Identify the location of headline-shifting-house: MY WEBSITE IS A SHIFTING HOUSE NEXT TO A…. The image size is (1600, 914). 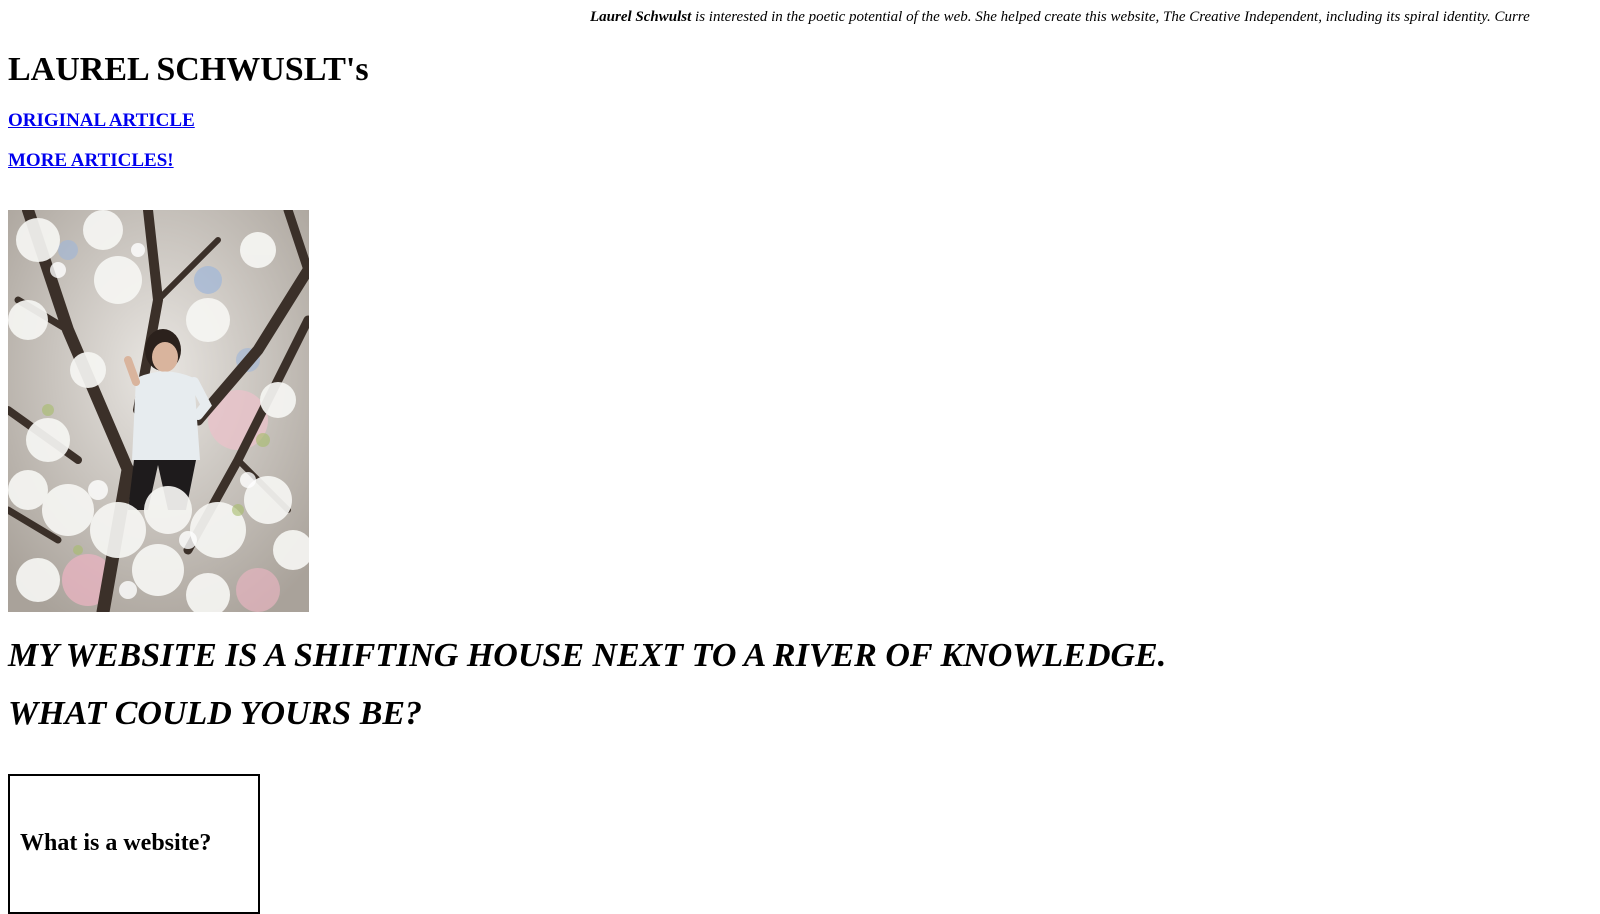
(587, 655).